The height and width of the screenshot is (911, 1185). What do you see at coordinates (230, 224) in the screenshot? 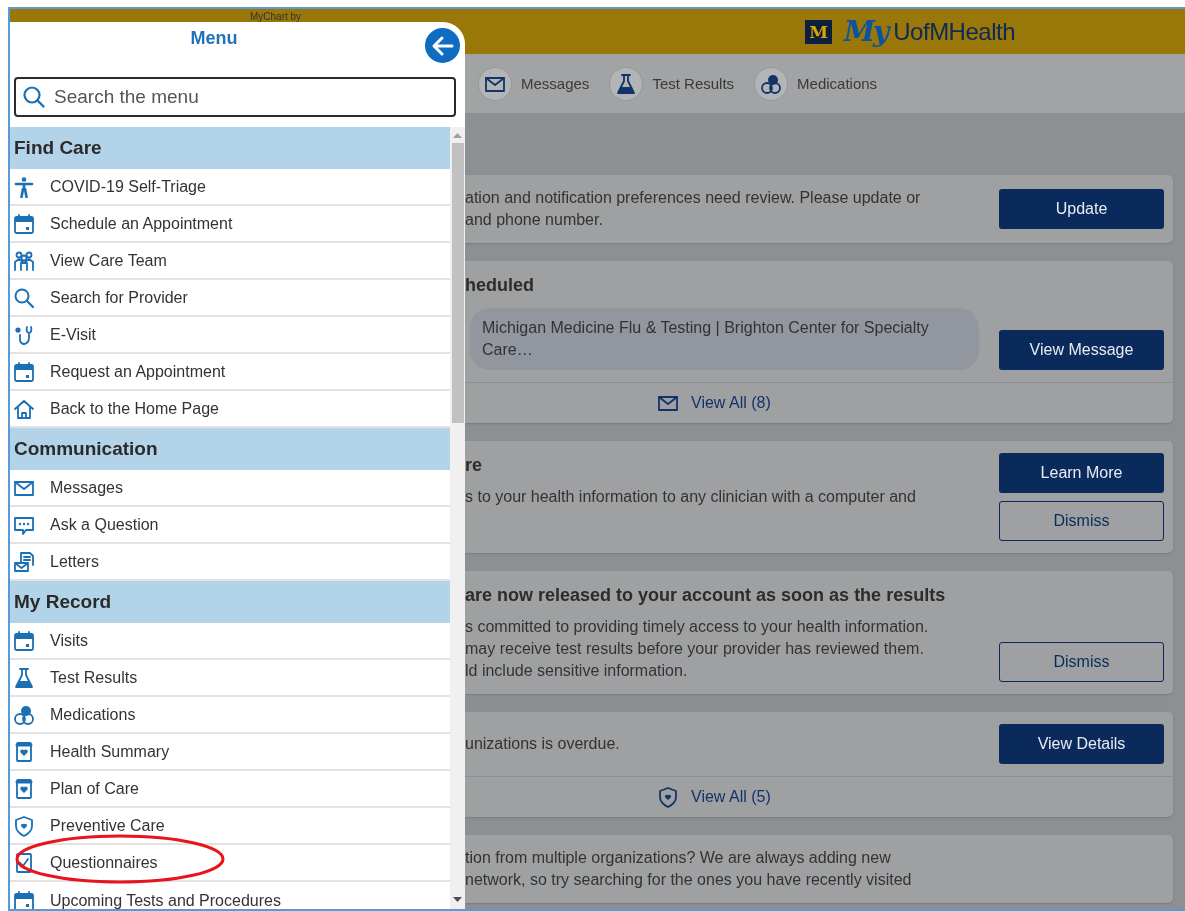
I see `menu-item: Schedule an Appointment` at bounding box center [230, 224].